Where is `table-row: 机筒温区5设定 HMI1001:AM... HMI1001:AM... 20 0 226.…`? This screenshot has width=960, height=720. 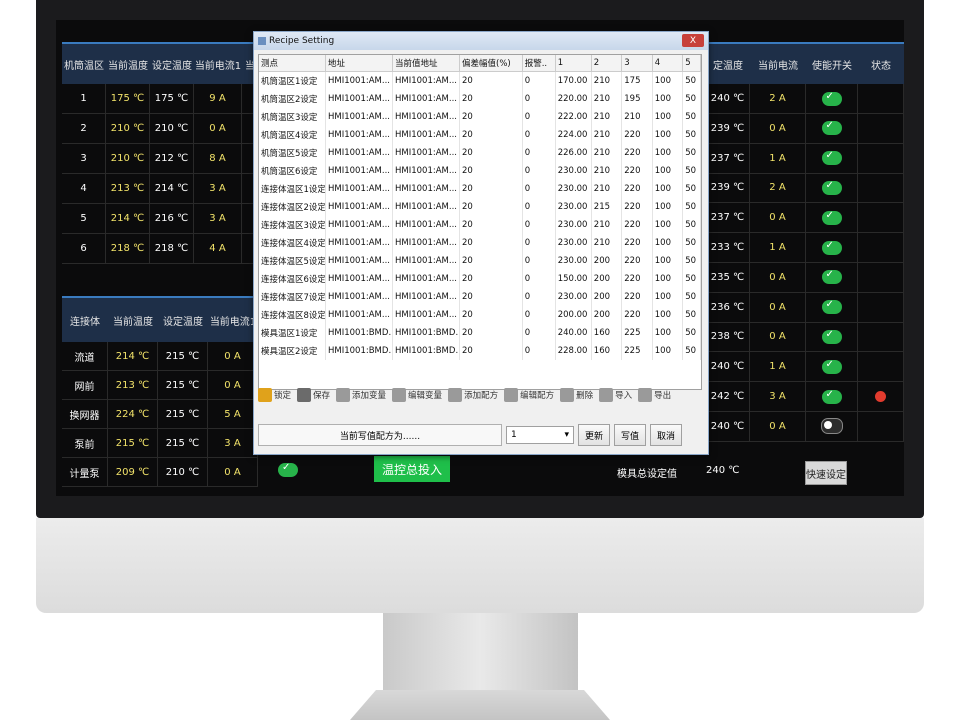
table-row: 机筒温区5设定 HMI1001:AM... HMI1001:AM... 20 0 226.… is located at coordinates (480, 153).